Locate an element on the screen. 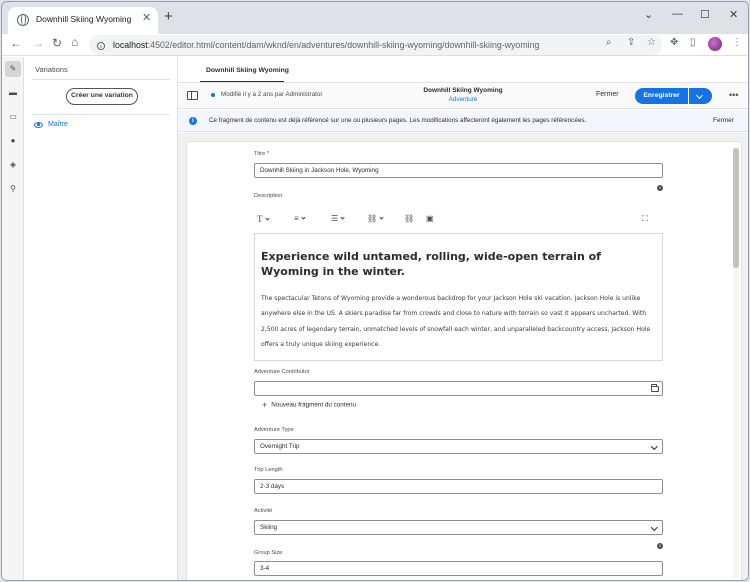 Image resolution: width=750 pixels, height=582 pixels. tab-close-icon: ✕ is located at coordinates (146, 17).